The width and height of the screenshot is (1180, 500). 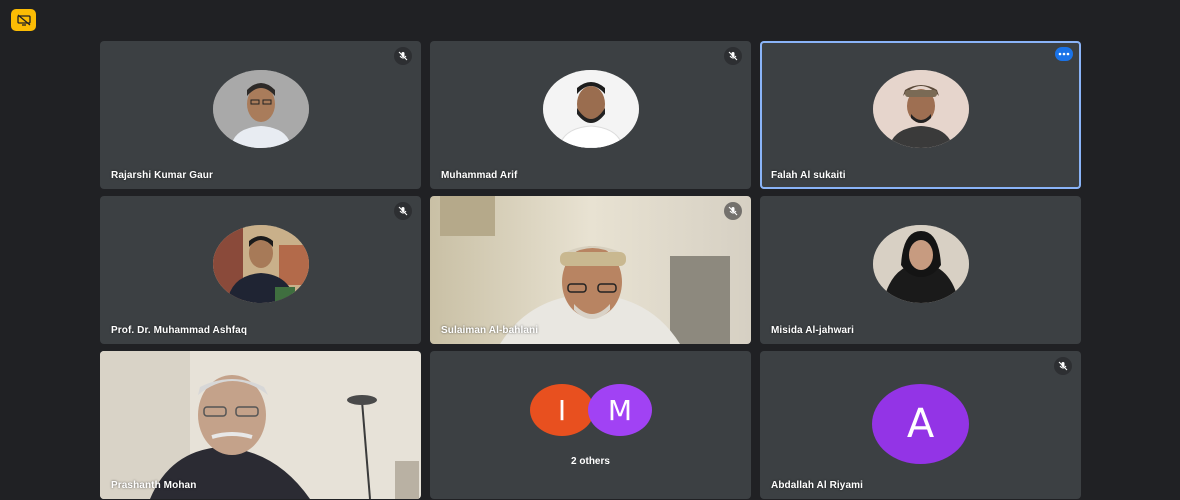 I want to click on participant-tile: A Abdallah Al Riyami, so click(x=920, y=425).